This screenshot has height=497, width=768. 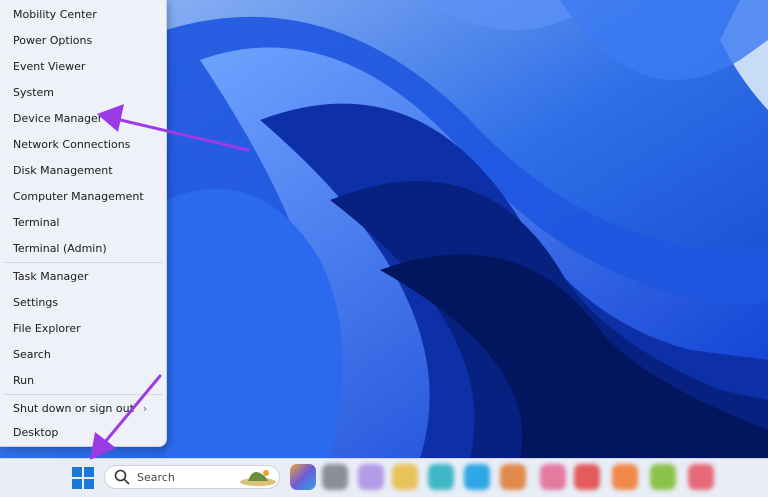 I want to click on menu-item-label: Terminal (Admin), so click(x=60, y=248).